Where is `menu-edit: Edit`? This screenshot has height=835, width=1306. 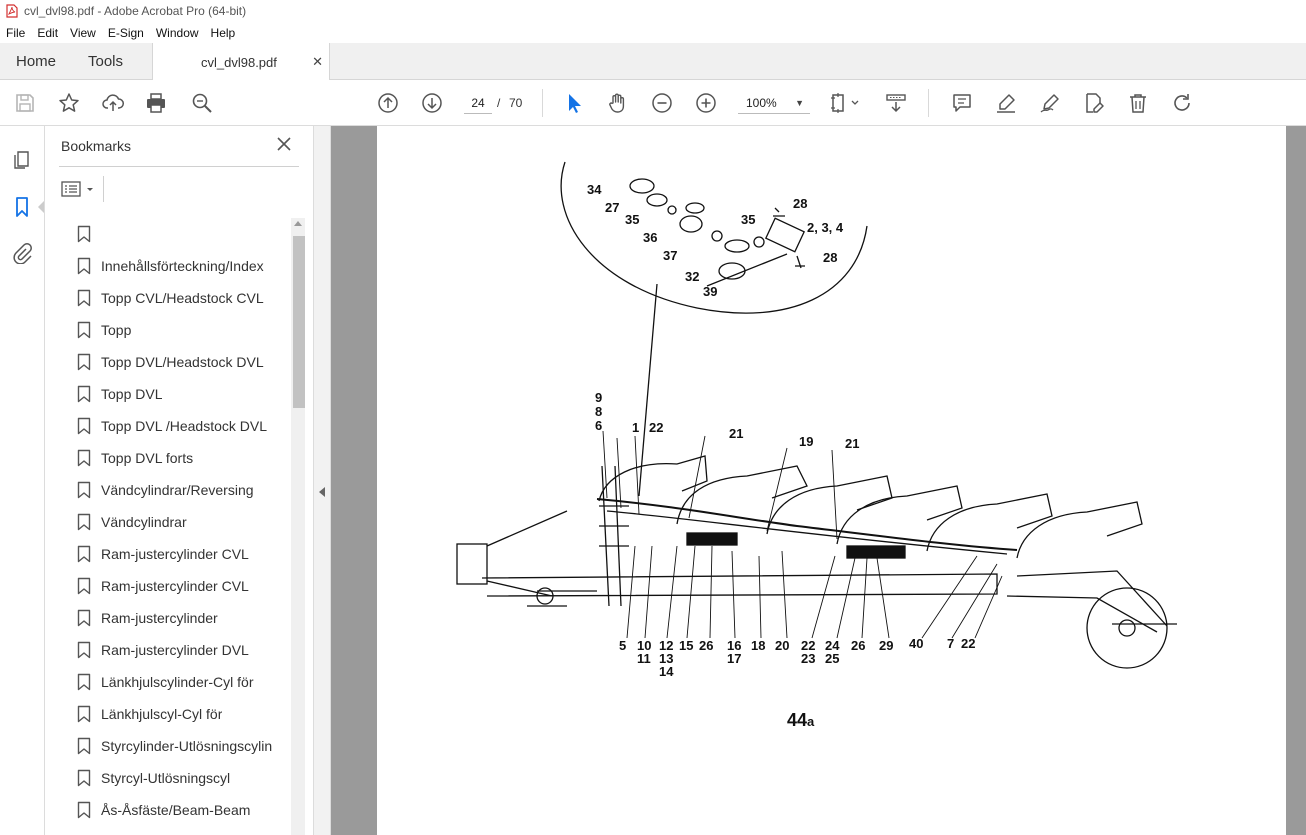 menu-edit: Edit is located at coordinates (47, 33).